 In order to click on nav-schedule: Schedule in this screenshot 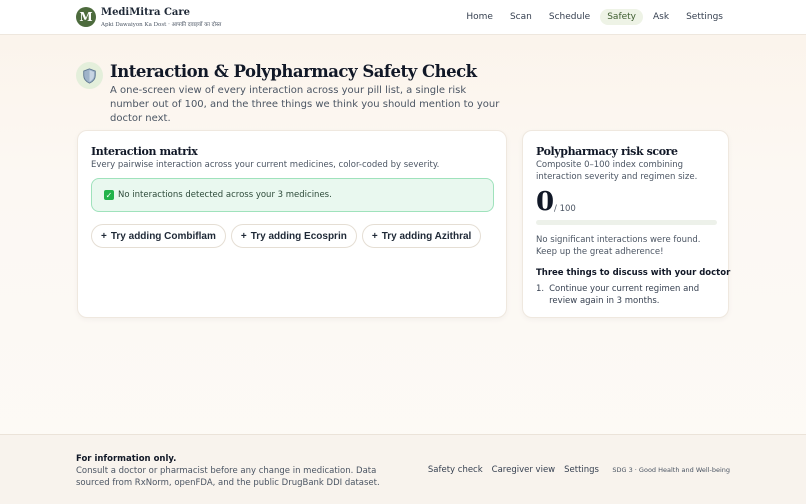, I will do `click(569, 17)`.